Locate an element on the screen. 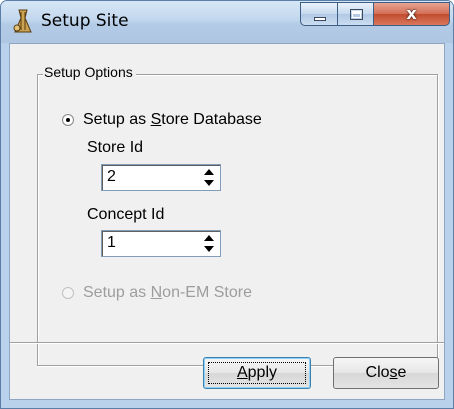 This screenshot has height=409, width=454. minimize-button is located at coordinates (319, 14).